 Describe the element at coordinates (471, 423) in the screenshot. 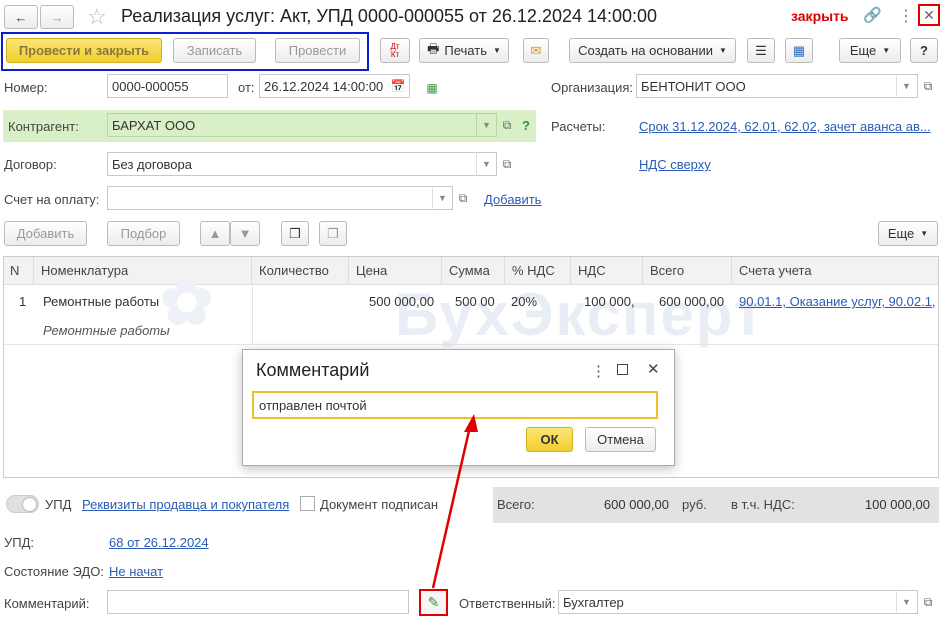

I see `arrow-head` at that location.